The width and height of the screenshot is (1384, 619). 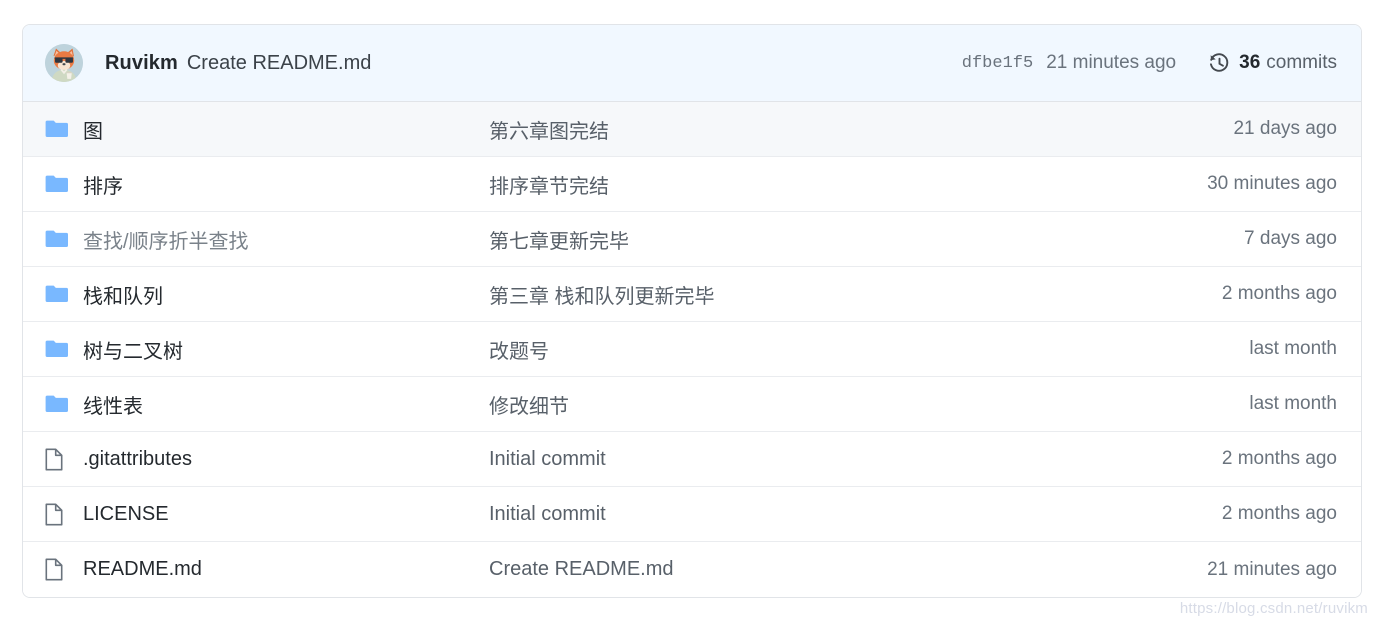 I want to click on file-commit-message: 第七章更新完毕, so click(x=866, y=239).